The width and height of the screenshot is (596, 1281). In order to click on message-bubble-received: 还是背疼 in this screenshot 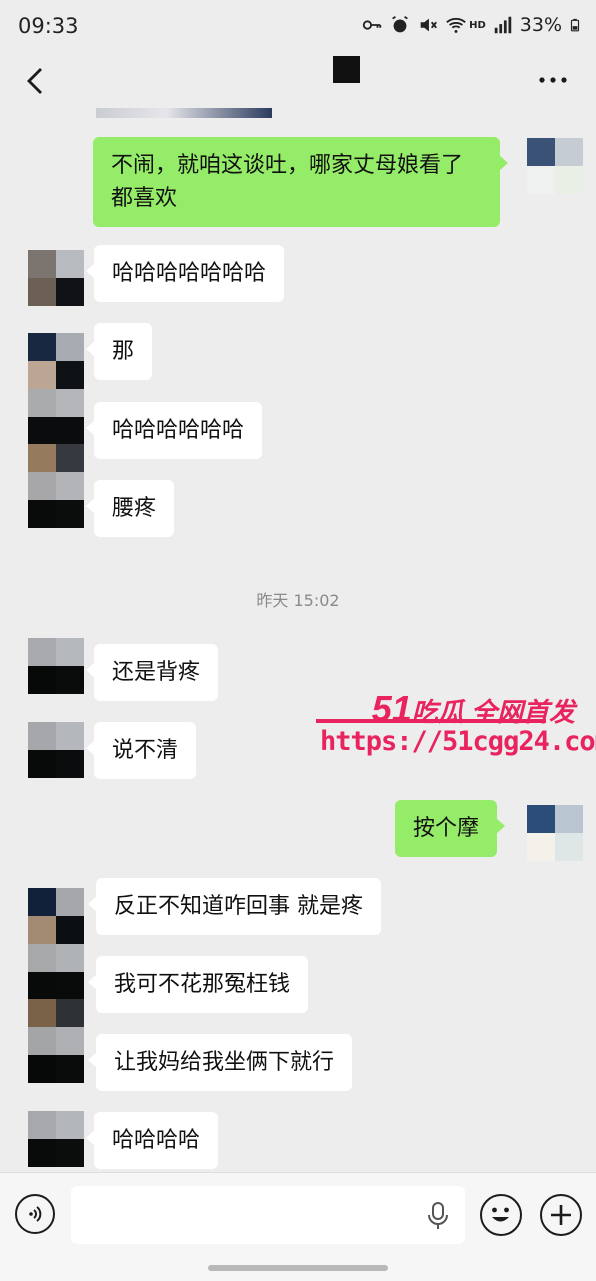, I will do `click(152, 672)`.